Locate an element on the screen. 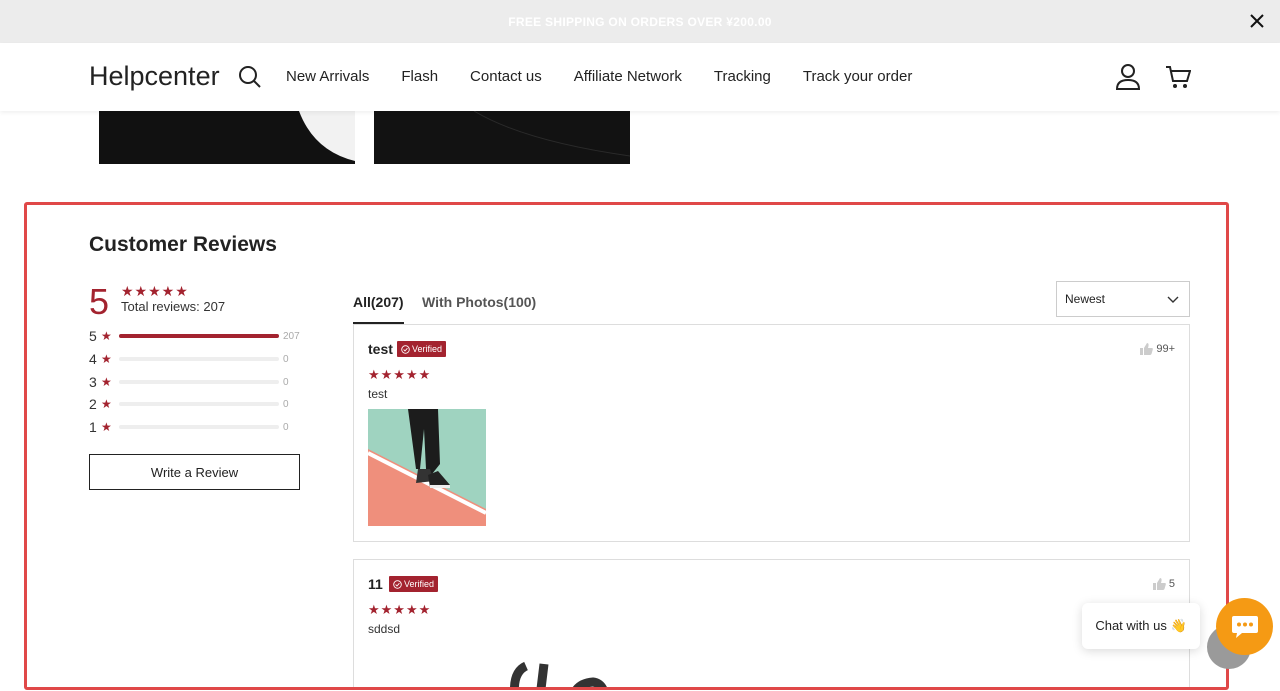 This screenshot has height=691, width=1280. like-button: 5 is located at coordinates (1163, 584).